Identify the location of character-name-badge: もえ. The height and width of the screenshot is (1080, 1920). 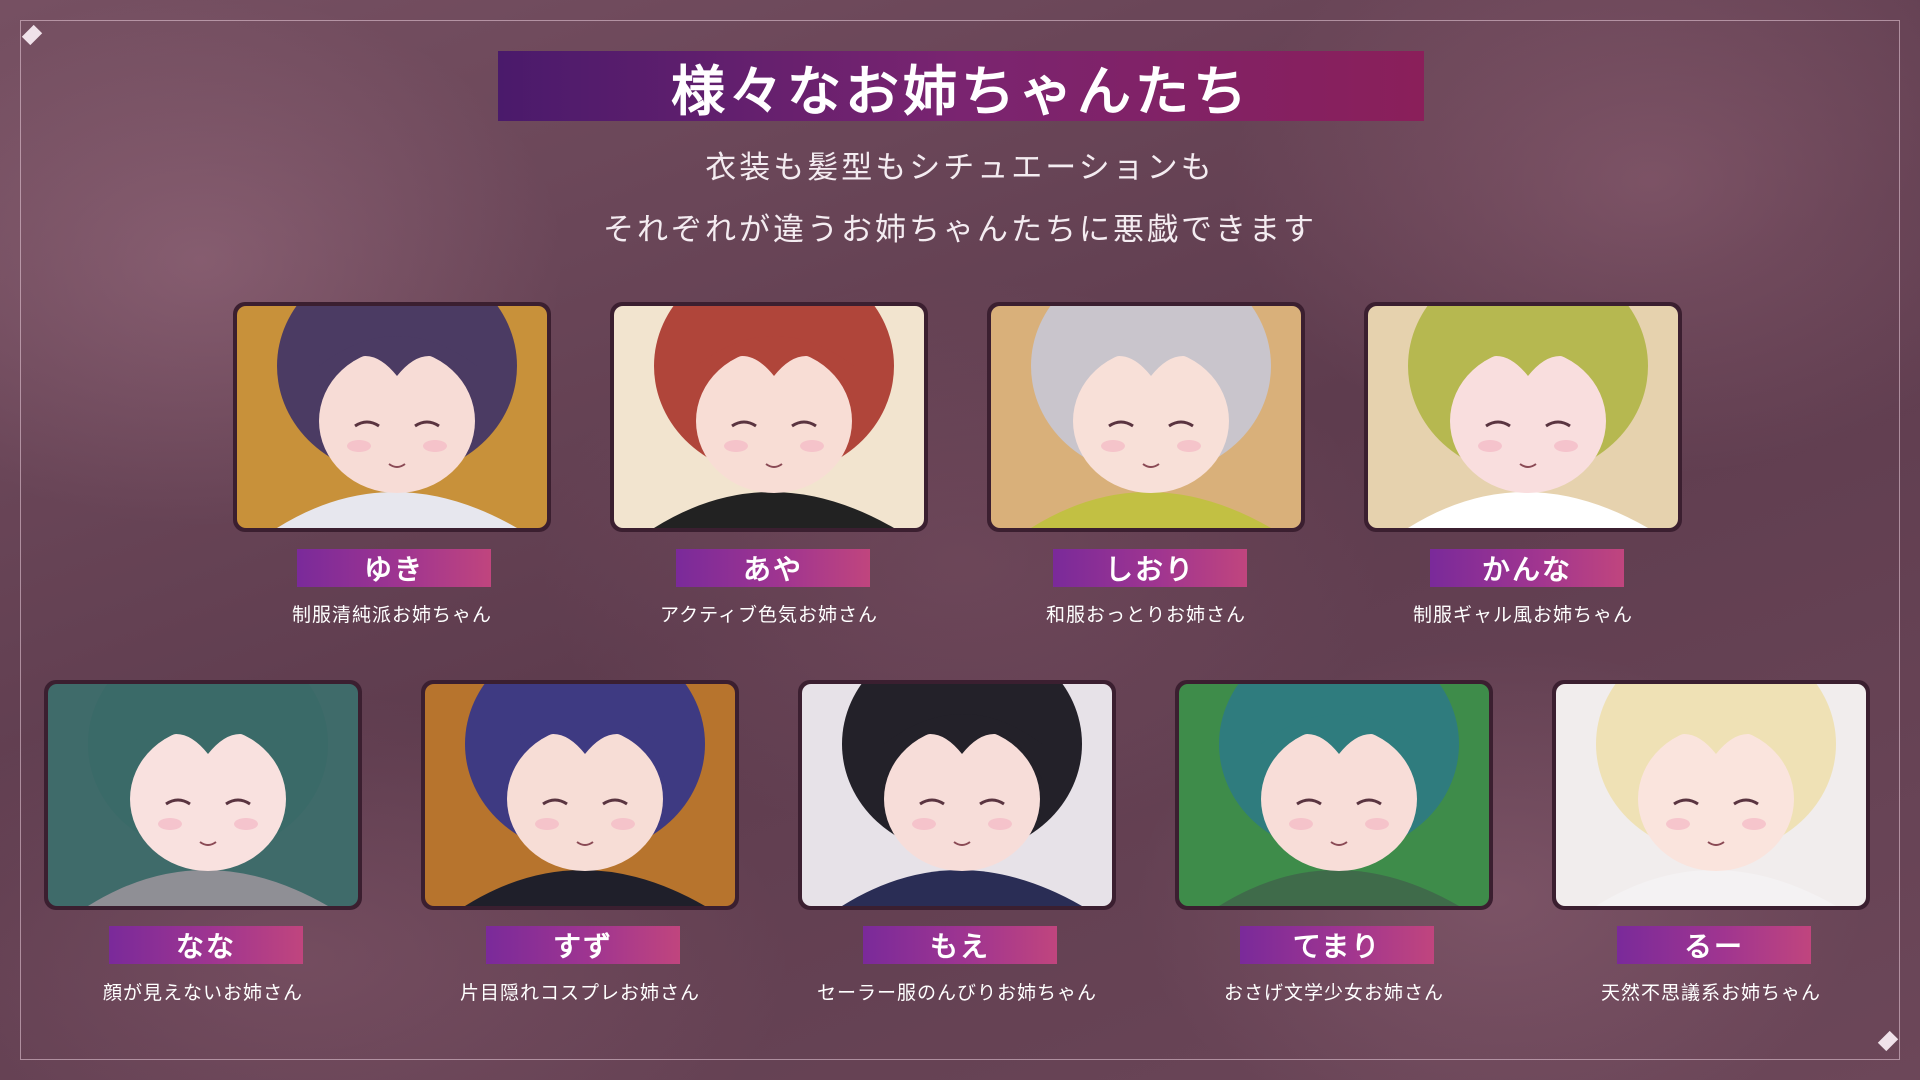
(960, 945).